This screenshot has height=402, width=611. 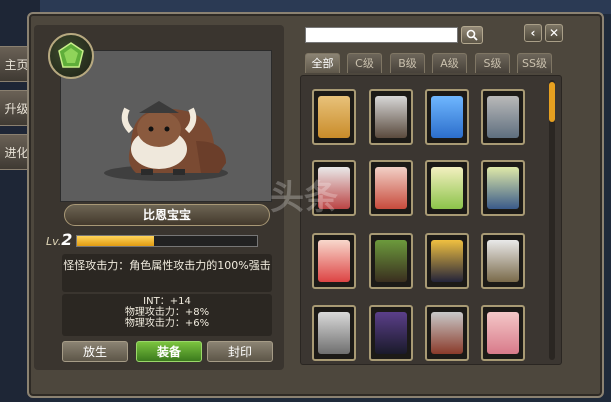 I want to click on grade-tab: B级, so click(x=407, y=63).